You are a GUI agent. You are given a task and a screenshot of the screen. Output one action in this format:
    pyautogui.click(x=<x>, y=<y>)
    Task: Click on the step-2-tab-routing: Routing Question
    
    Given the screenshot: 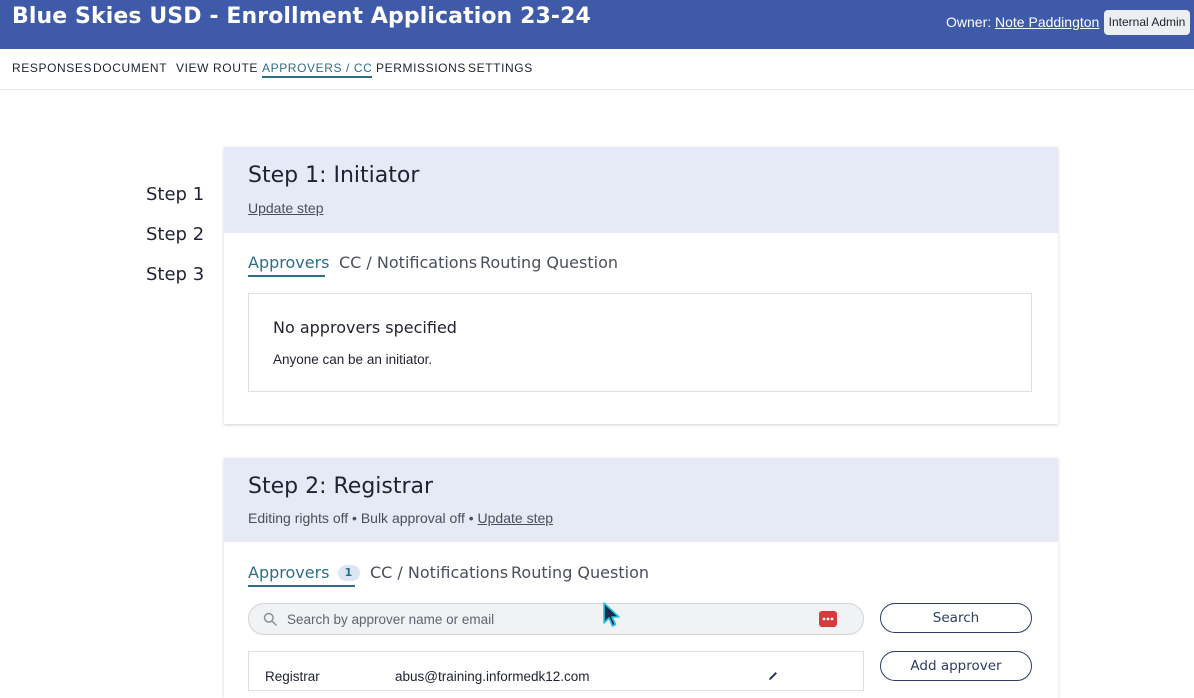 What is the action you would take?
    pyautogui.click(x=580, y=572)
    